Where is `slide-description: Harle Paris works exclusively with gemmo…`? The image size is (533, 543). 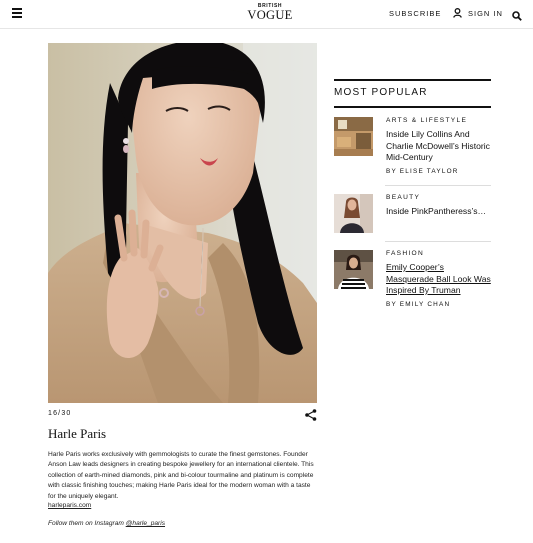
slide-description: Harle Paris works exclusively with gemmo… is located at coordinates (181, 475).